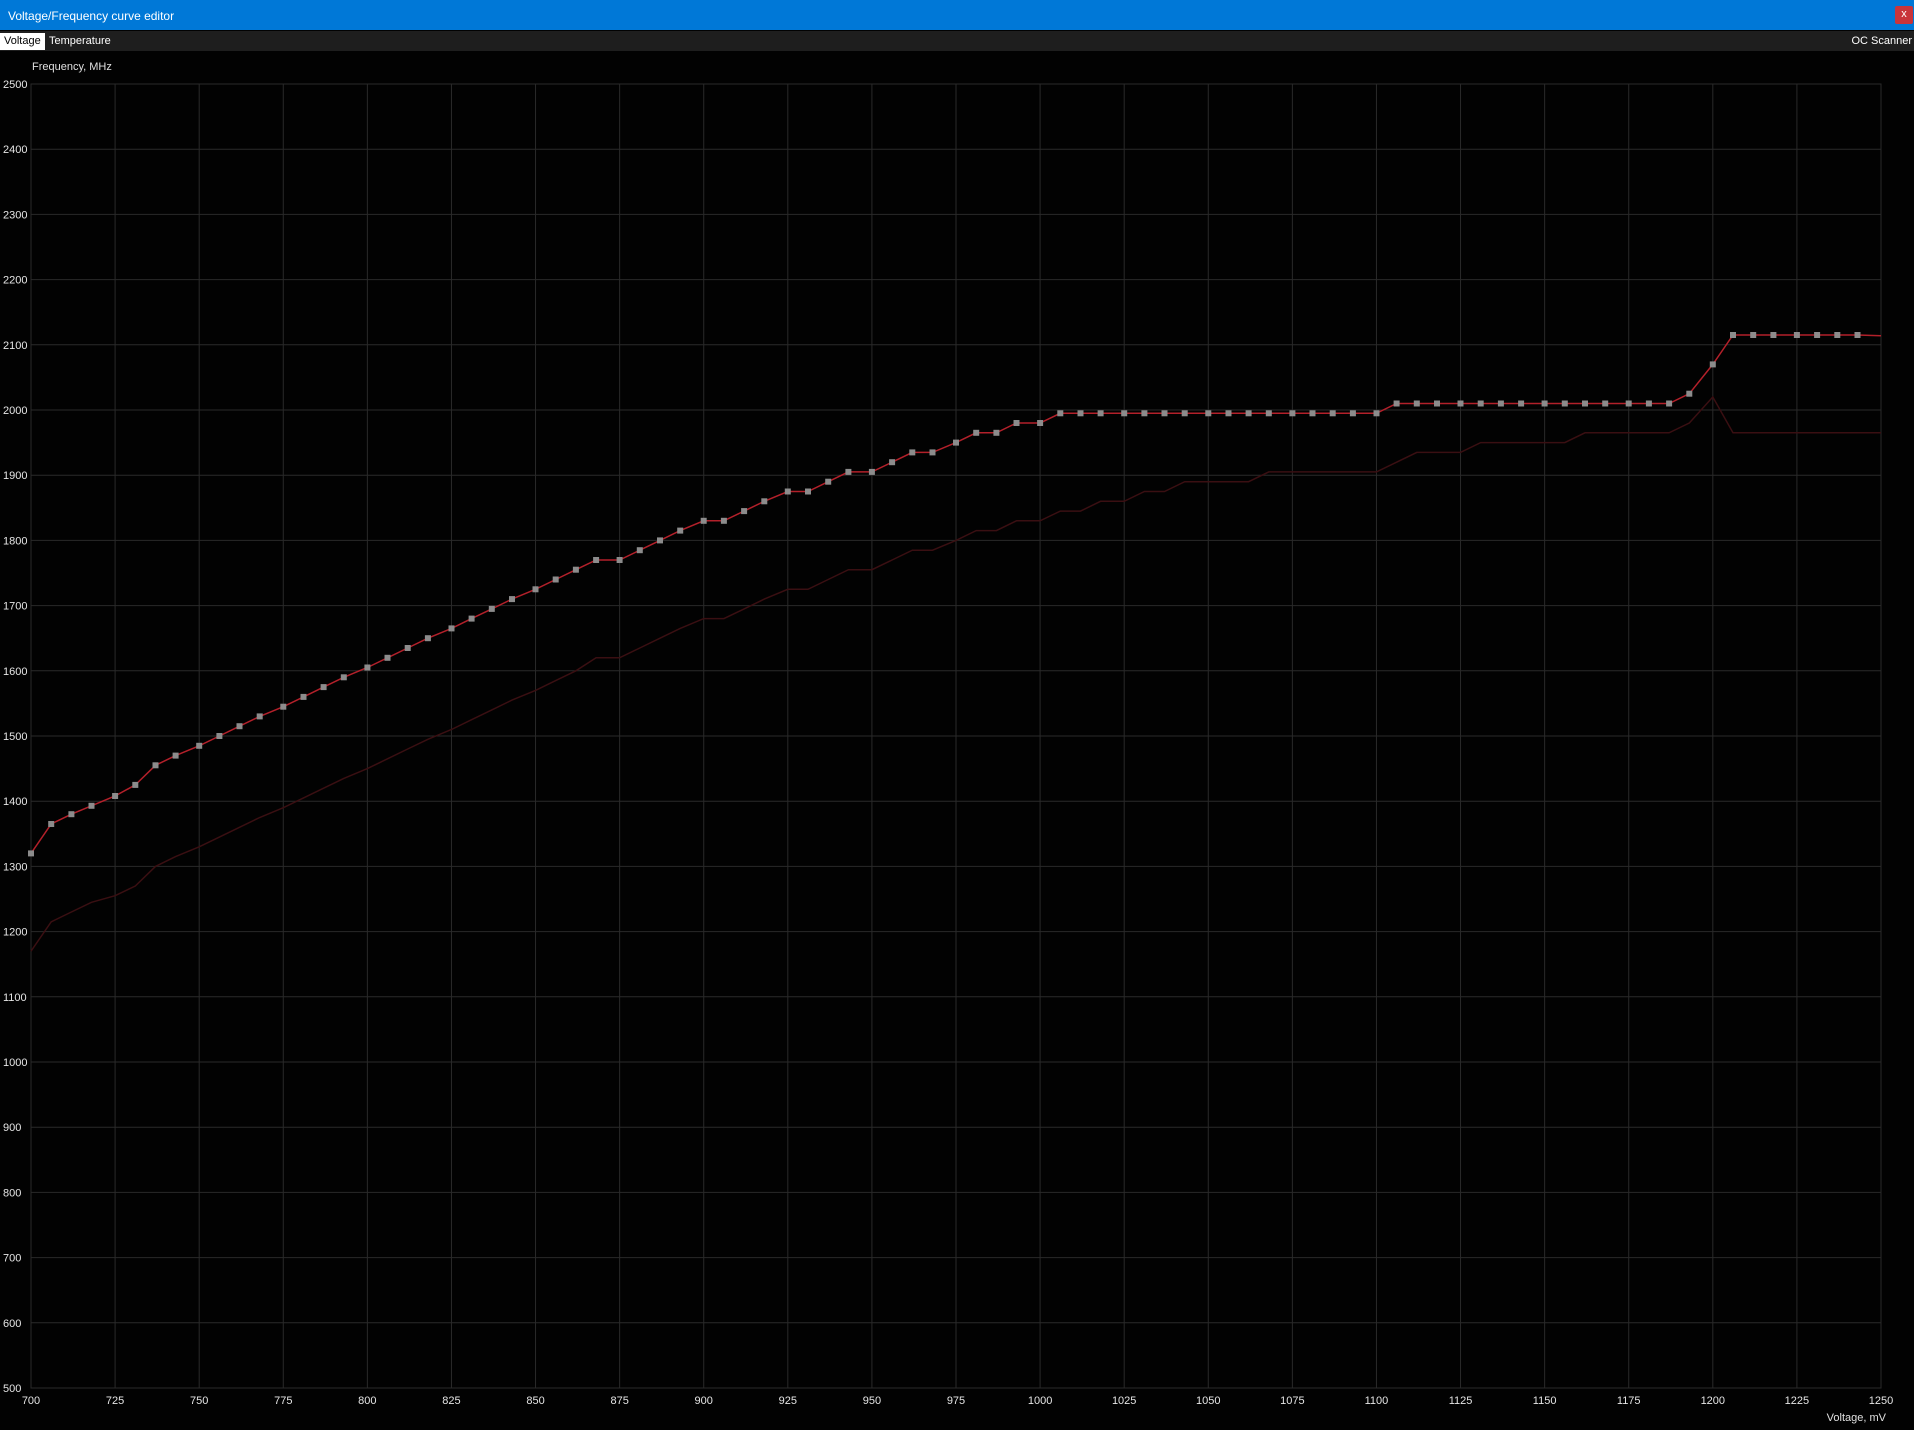 This screenshot has width=1914, height=1430. I want to click on x-tick-label: 900, so click(704, 1401).